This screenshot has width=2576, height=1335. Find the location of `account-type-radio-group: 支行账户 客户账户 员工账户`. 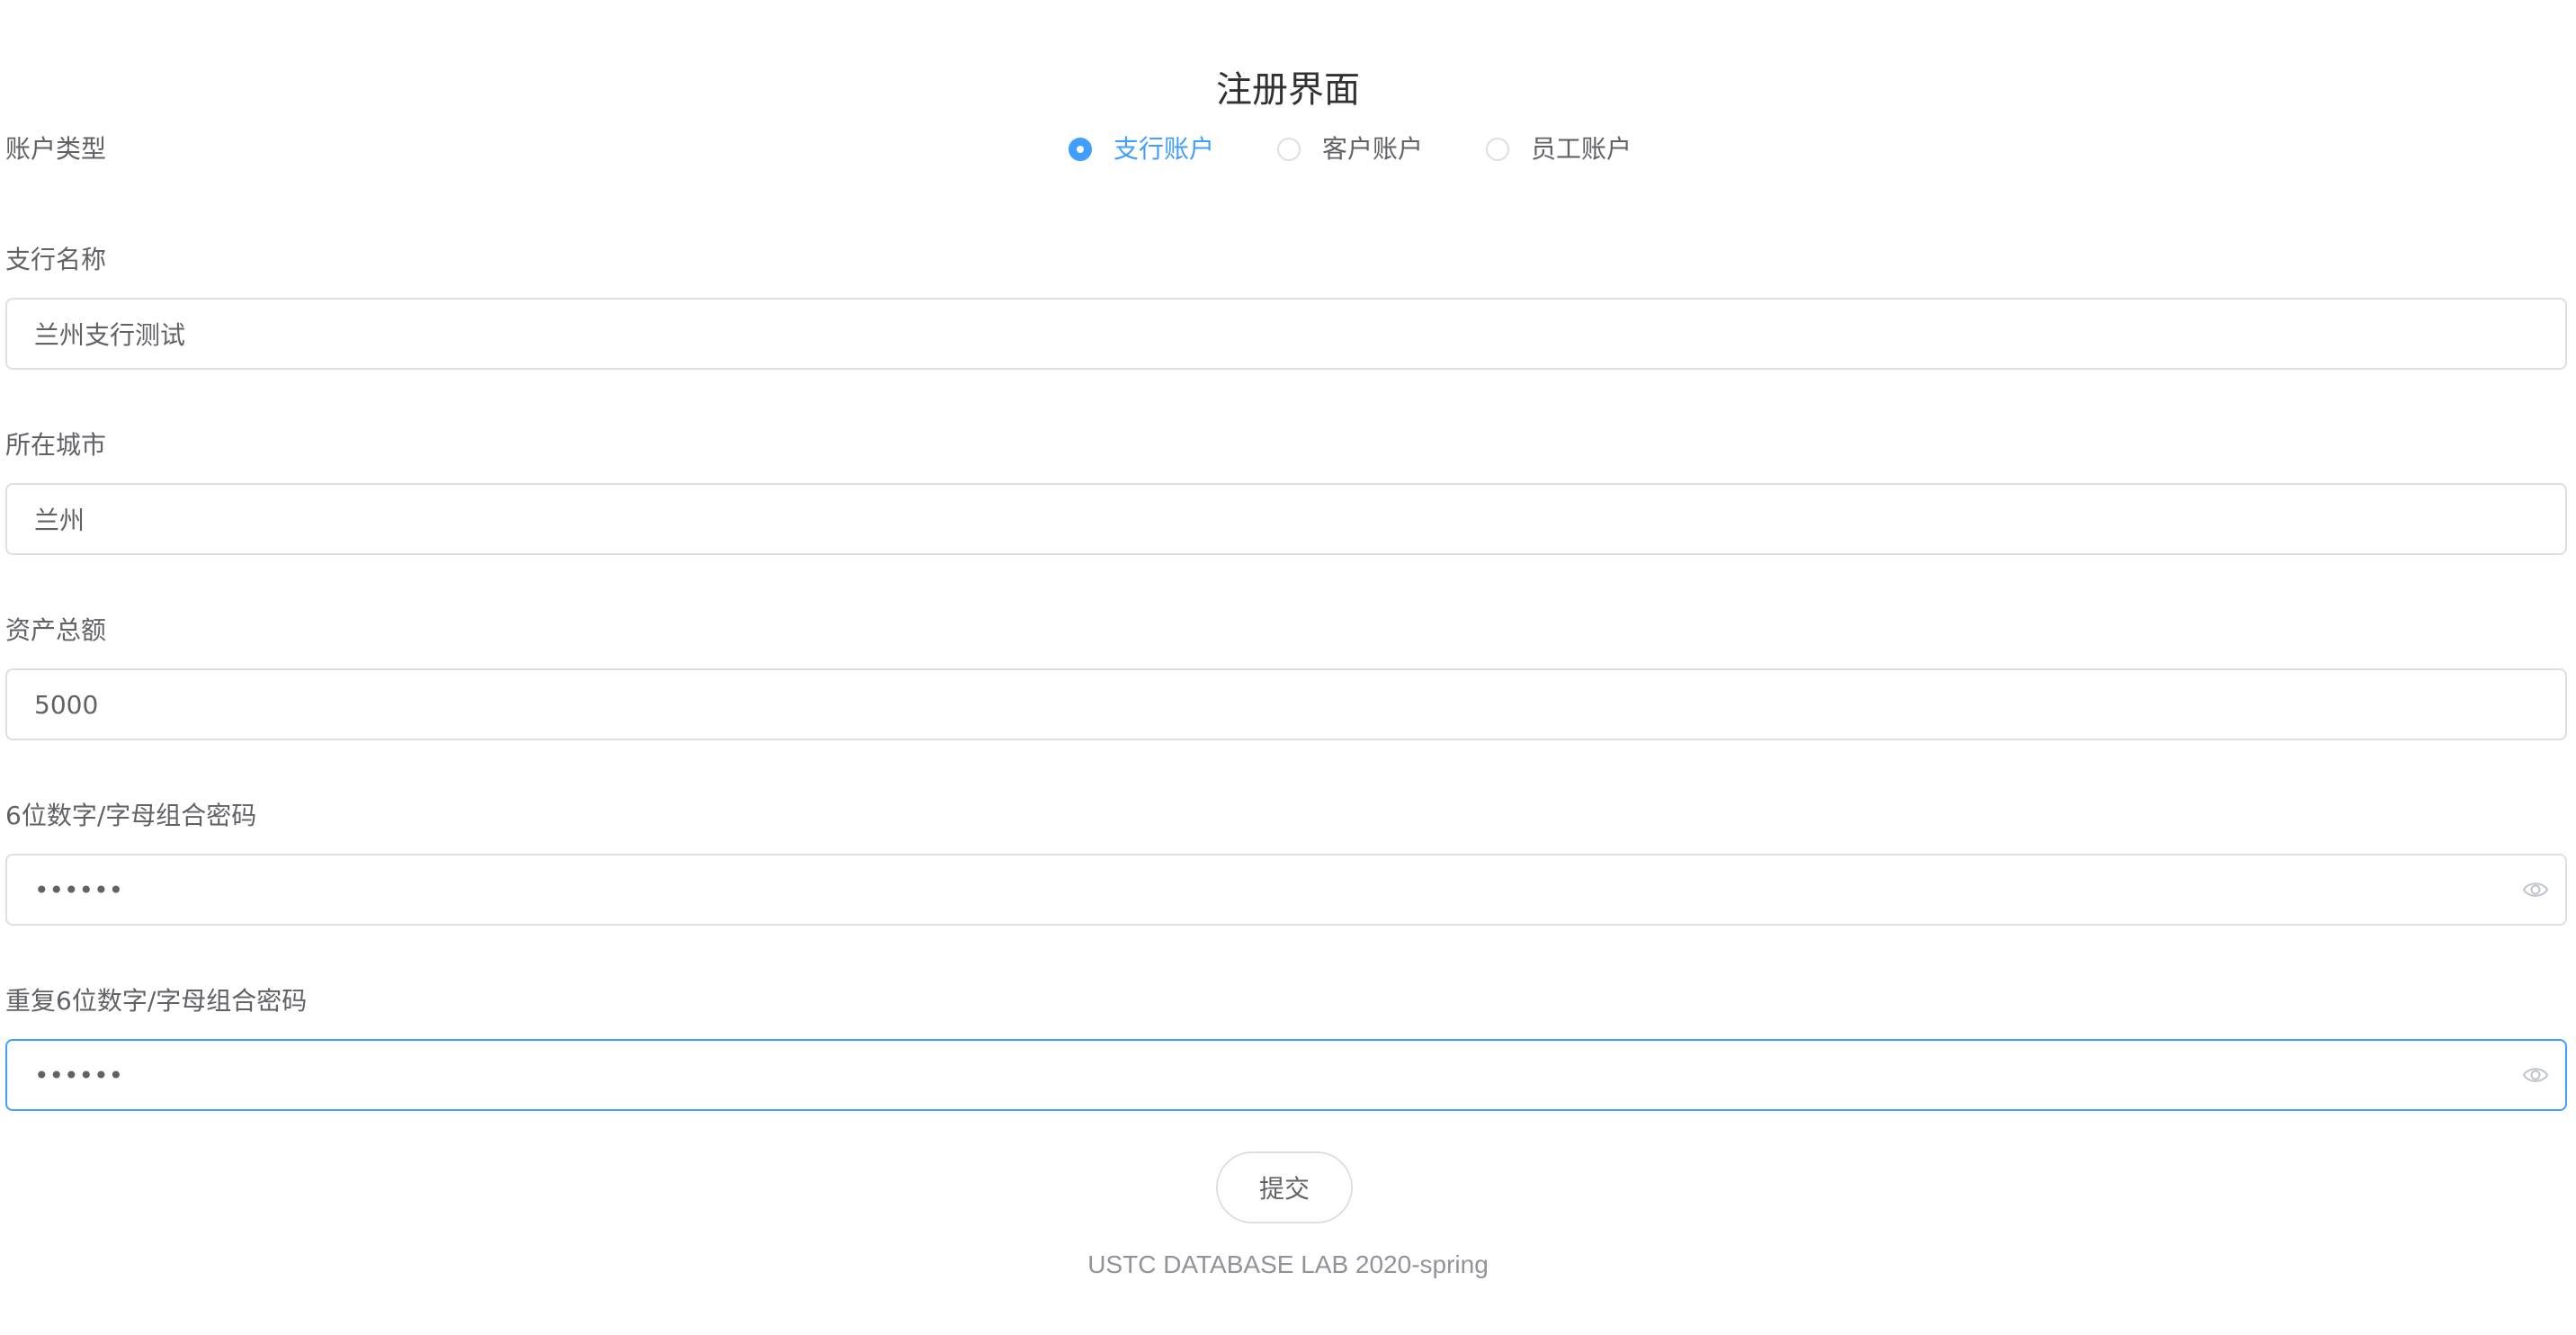

account-type-radio-group: 支行账户 客户账户 员工账户 is located at coordinates (1382, 149).